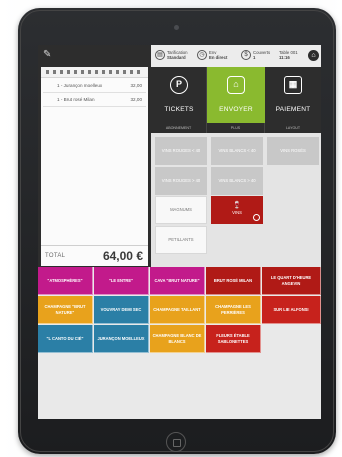 This screenshot has height=457, width=342. Describe the element at coordinates (236, 95) in the screenshot. I see `envoyer-button: ⌂ ENVOYER` at that location.